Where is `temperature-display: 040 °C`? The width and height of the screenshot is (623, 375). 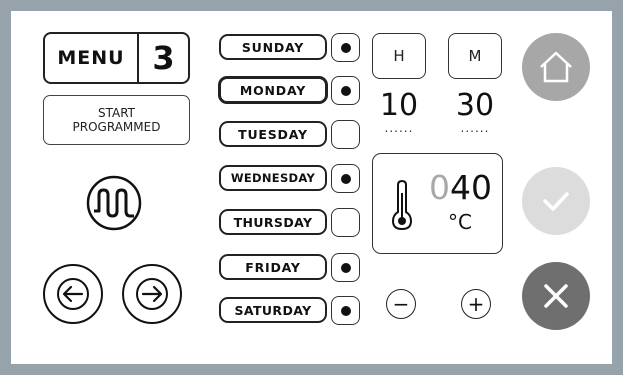 temperature-display: 040 °C is located at coordinates (437, 203).